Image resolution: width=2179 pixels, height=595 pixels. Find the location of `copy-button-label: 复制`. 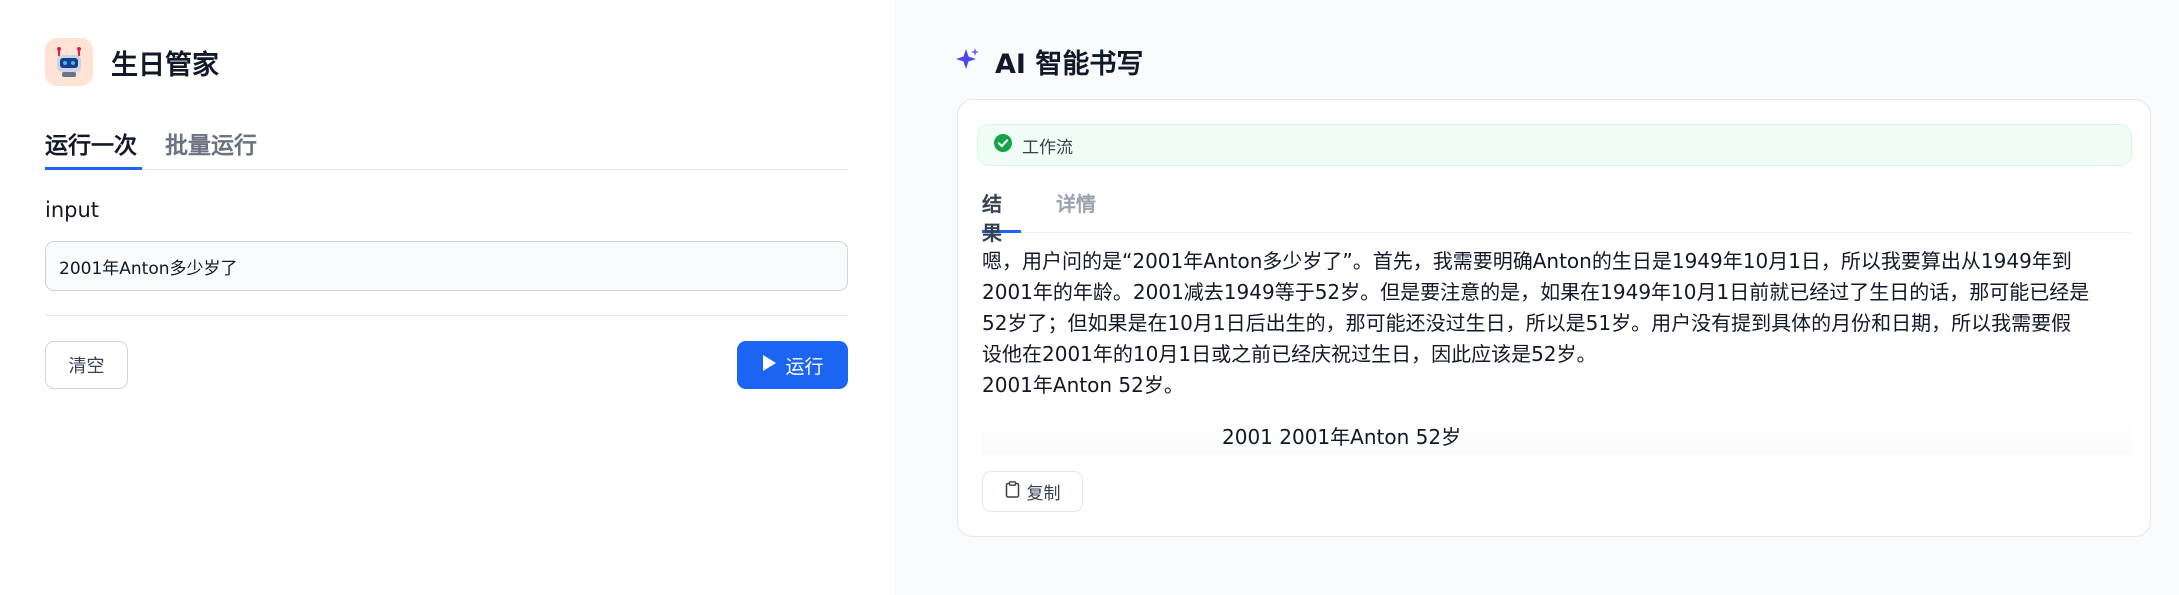

copy-button-label: 复制 is located at coordinates (1043, 494).